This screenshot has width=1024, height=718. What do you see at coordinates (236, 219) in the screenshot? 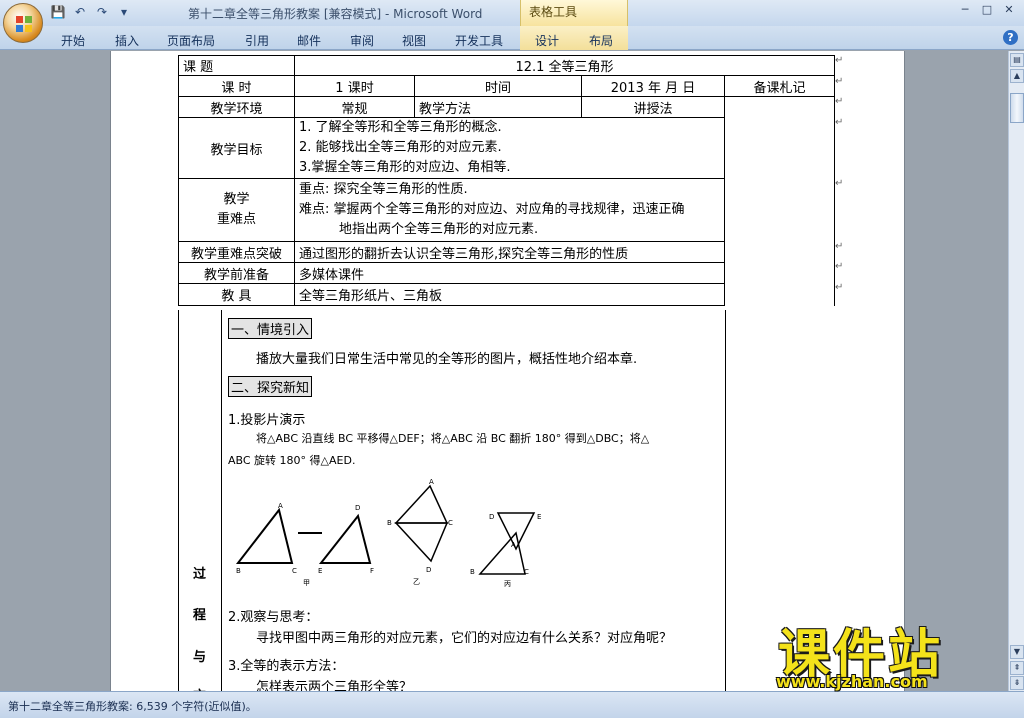
I see `keypoints-label-2: 重难点` at bounding box center [236, 219].